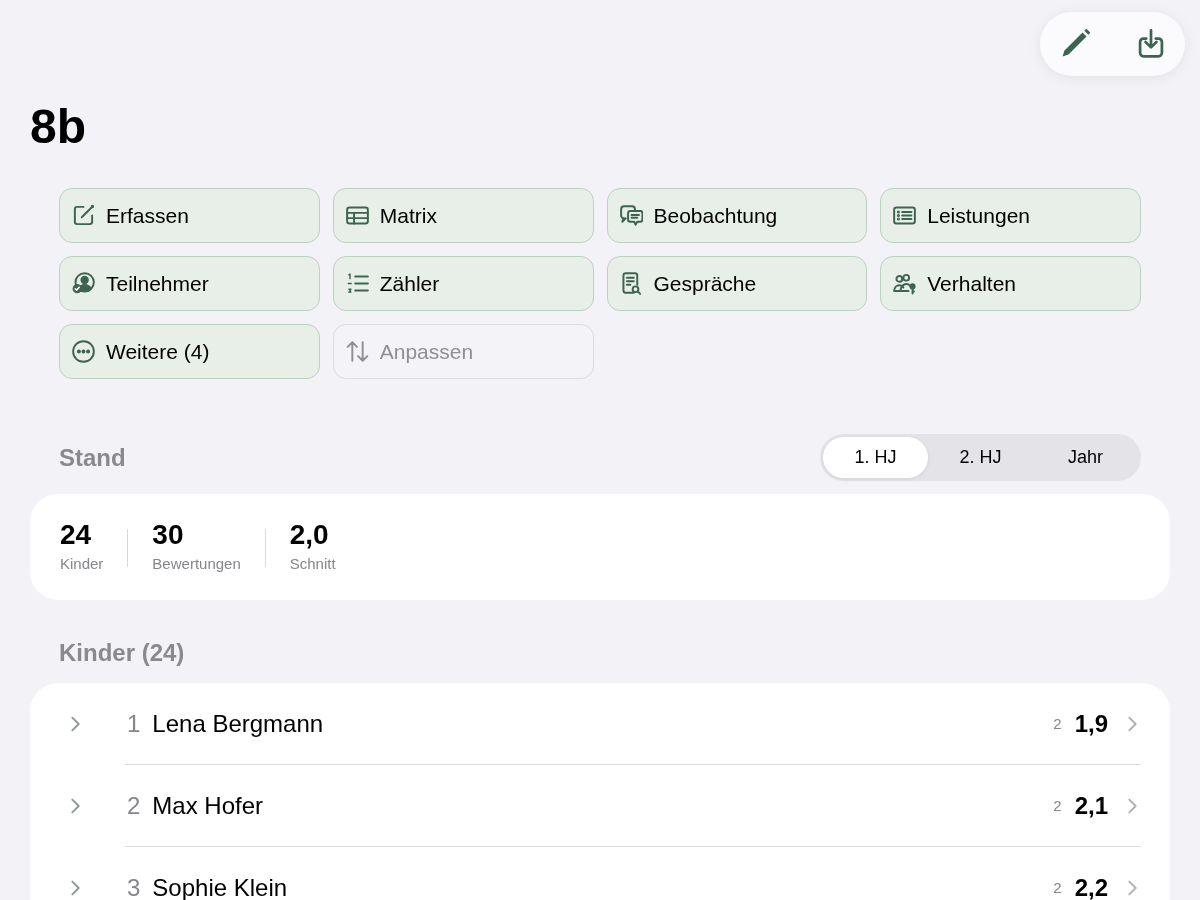  I want to click on section-heading: Kinder (24), so click(122, 653).